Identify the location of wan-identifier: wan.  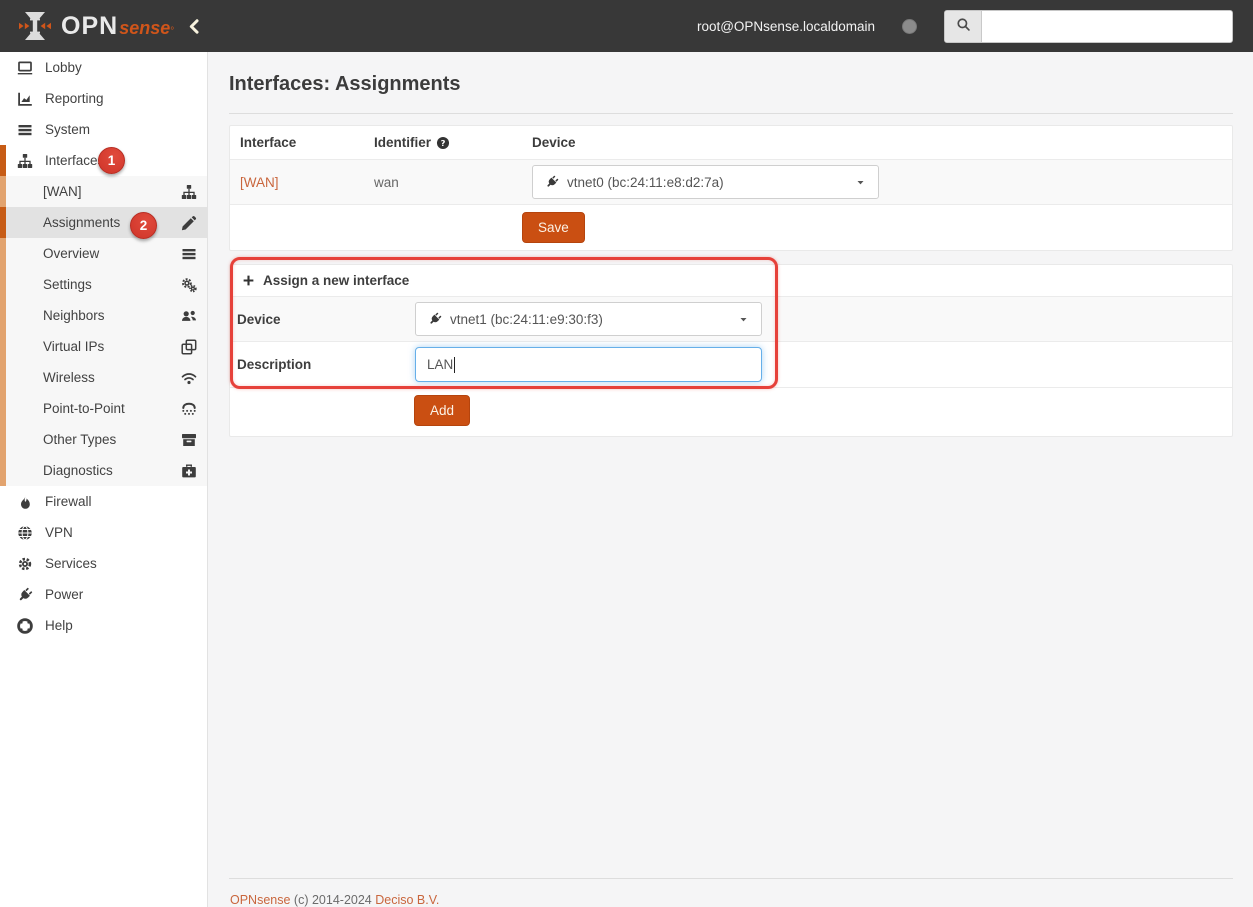
(386, 182).